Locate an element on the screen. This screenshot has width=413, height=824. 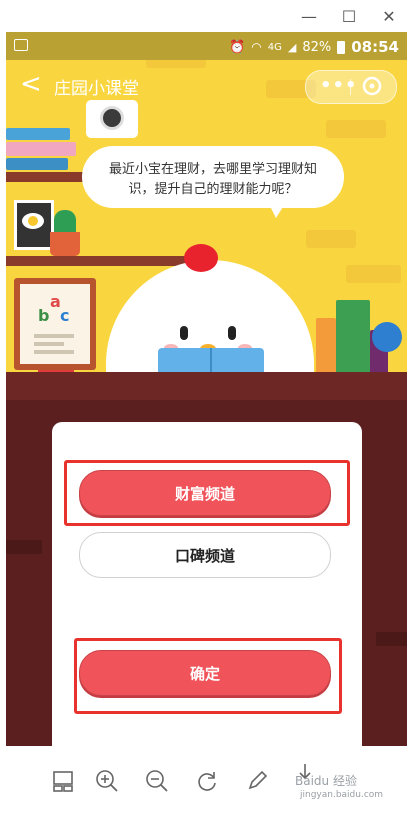
back-icon: < is located at coordinates (31, 84).